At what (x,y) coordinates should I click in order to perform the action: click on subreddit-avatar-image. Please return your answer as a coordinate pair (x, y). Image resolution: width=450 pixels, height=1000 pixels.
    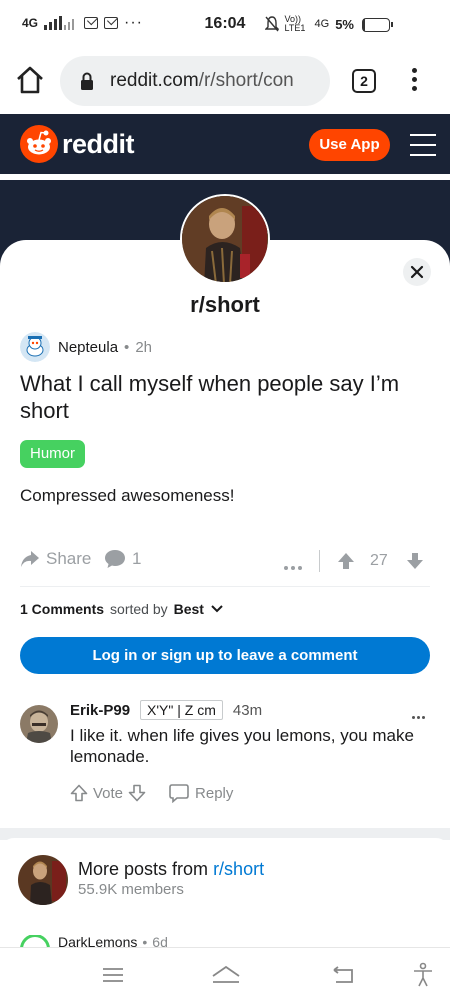
    Looking at the image, I should click on (225, 239).